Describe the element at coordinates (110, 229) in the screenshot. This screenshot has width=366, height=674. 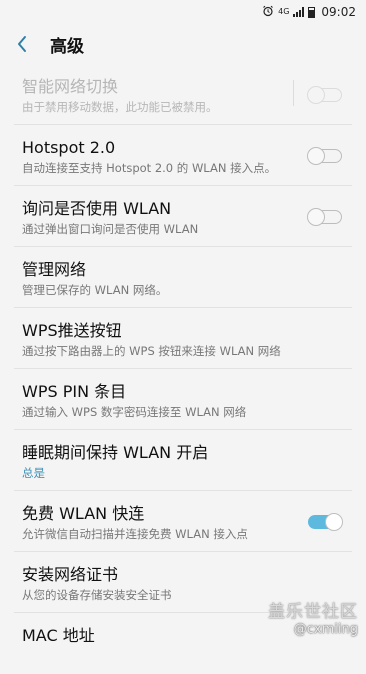
I see `setting-subtitle: 通过弹出窗口询问是否使用 WLAN` at that location.